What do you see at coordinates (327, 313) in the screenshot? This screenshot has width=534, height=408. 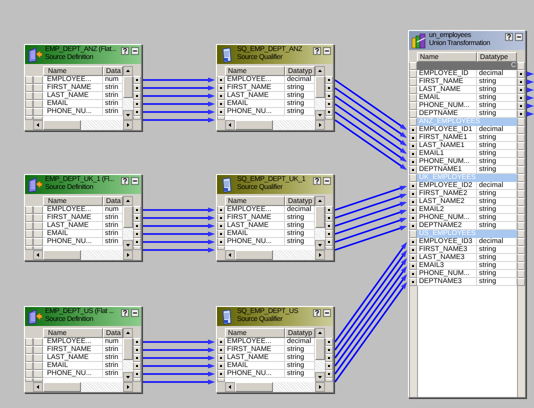 I see `minimize-icon` at bounding box center [327, 313].